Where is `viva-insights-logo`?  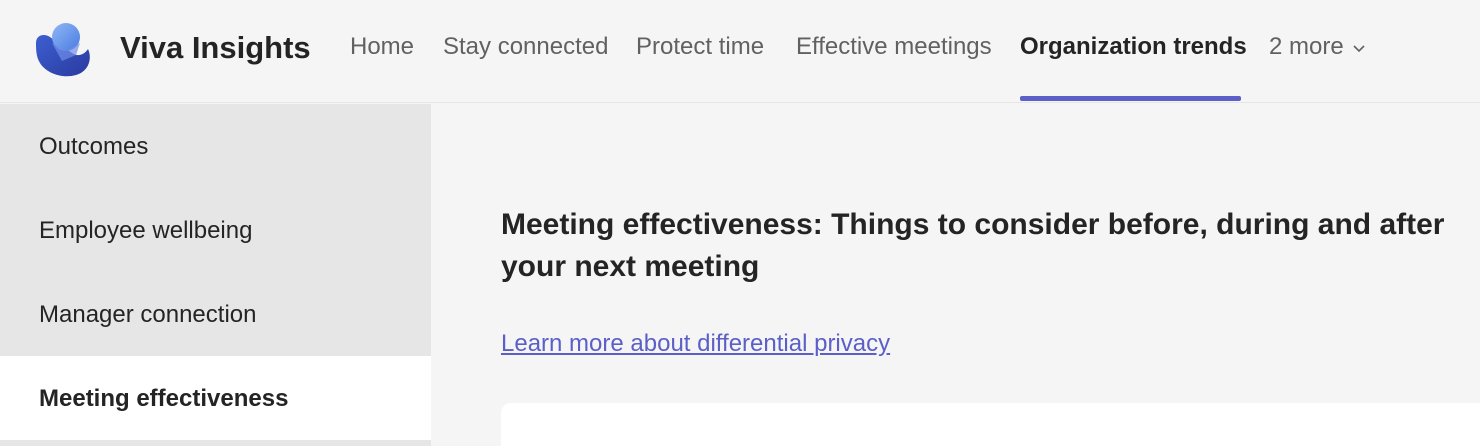
viva-insights-logo is located at coordinates (63, 50).